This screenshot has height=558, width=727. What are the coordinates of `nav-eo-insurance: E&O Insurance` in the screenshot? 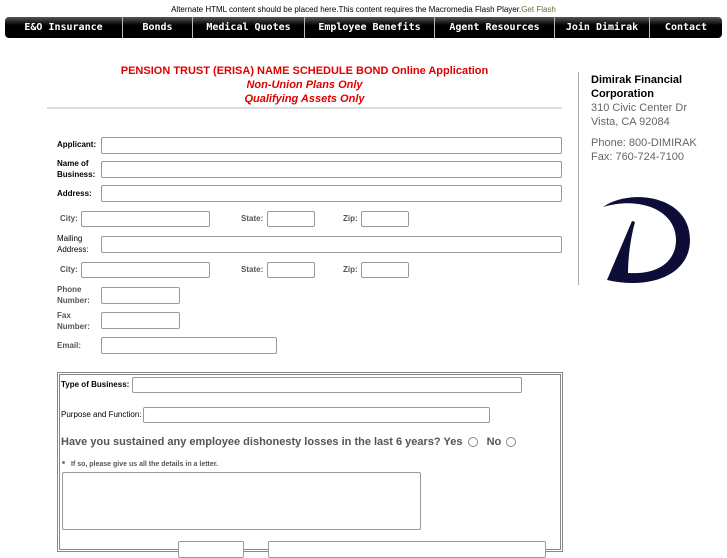 It's located at (64, 27).